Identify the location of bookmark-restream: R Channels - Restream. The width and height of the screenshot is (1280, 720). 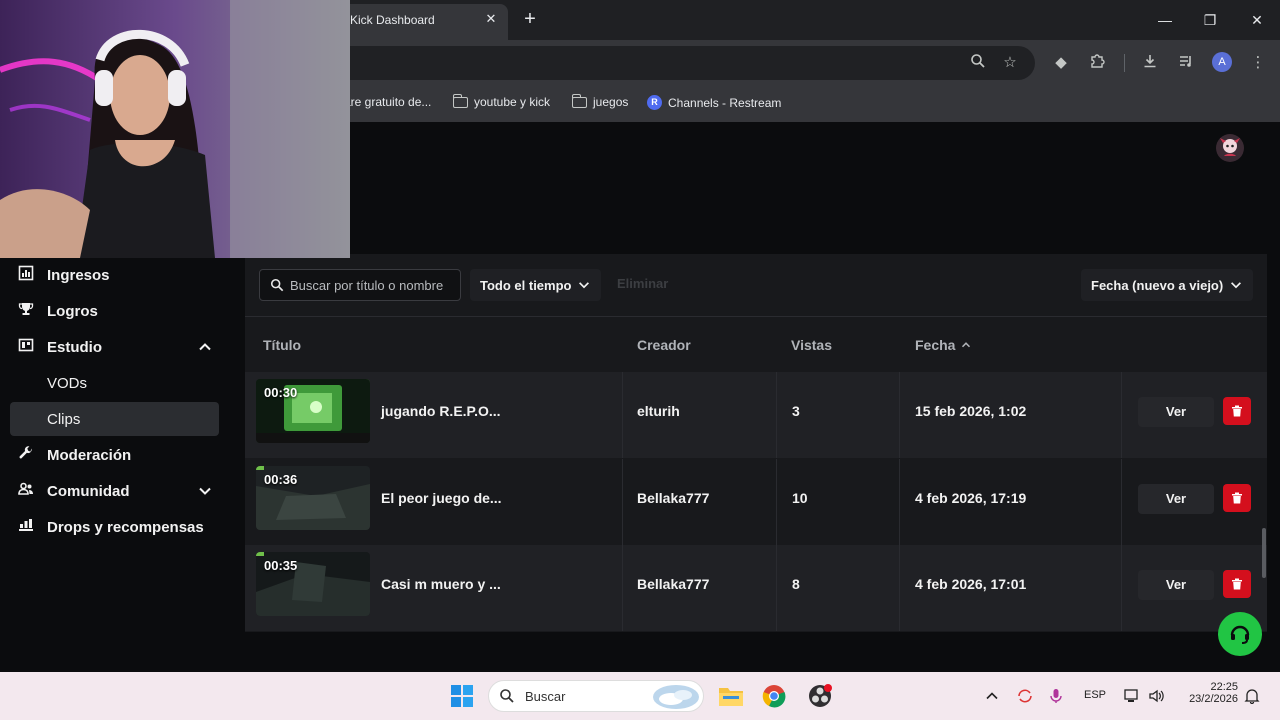
(714, 102).